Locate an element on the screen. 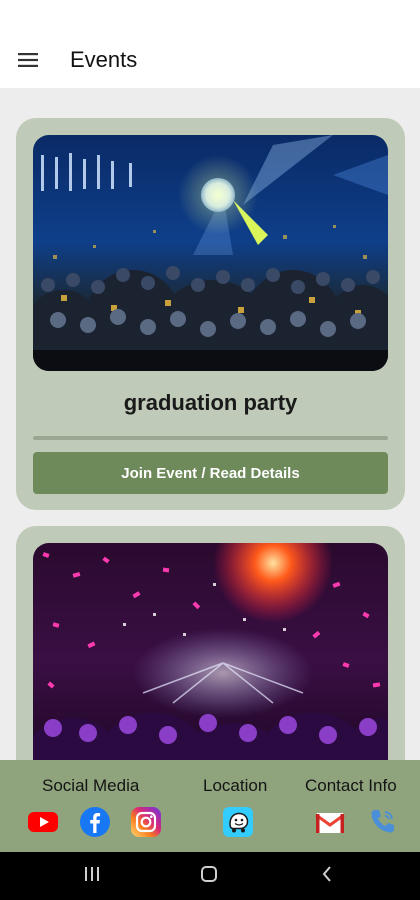 This screenshot has width=420, height=900. contact-info-label: Contact Info is located at coordinates (351, 785).